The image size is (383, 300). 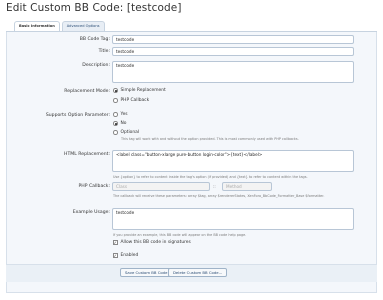 I want to click on enabled-checkbox: ✓ Enabled, so click(x=125, y=255).